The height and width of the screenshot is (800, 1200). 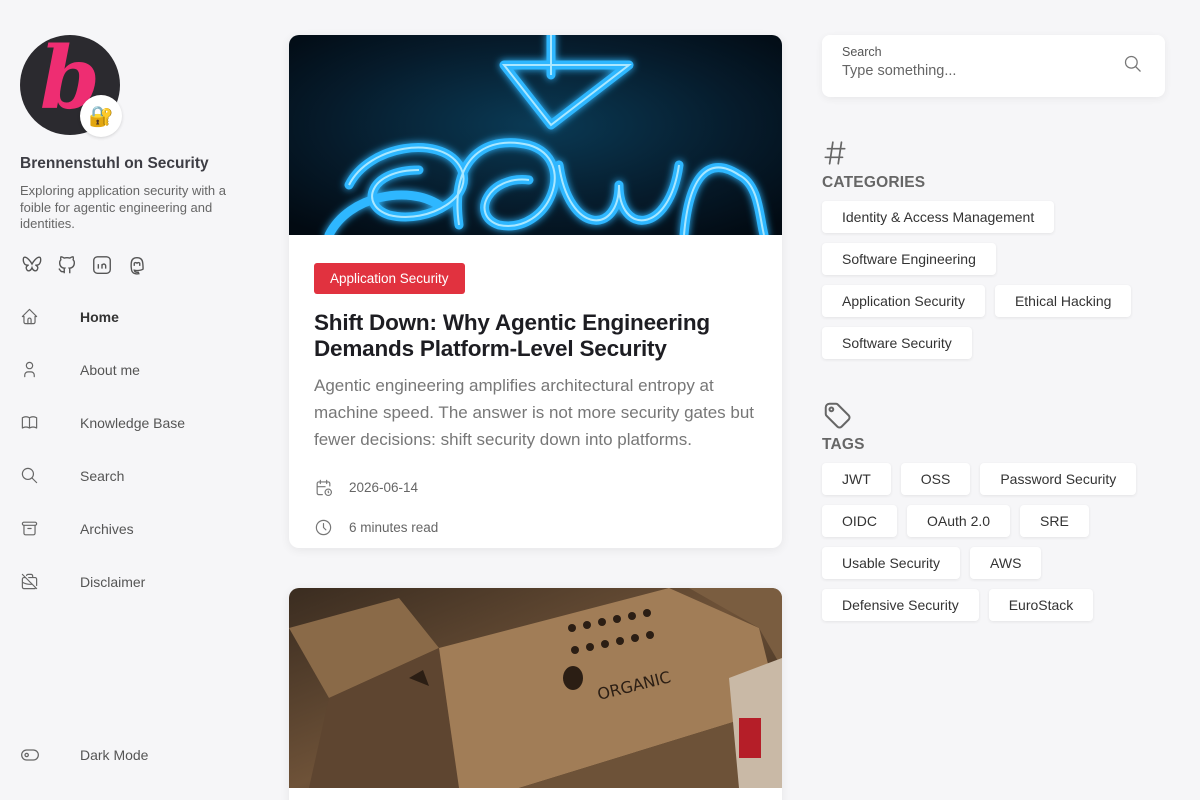 I want to click on nav-label-home: Home, so click(x=99, y=316).